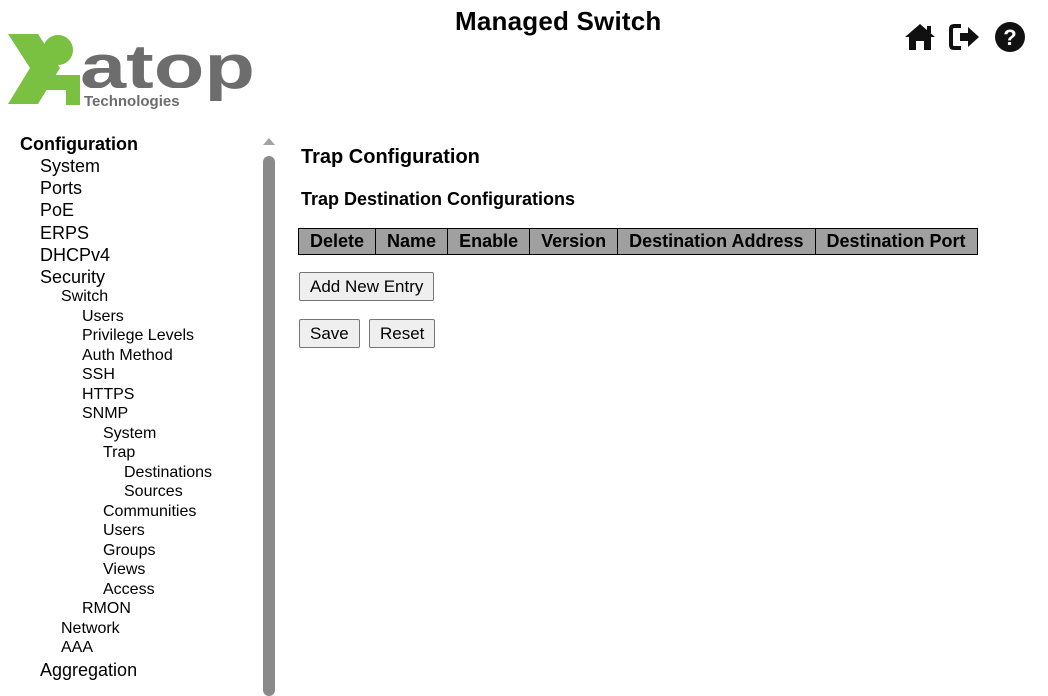 The width and height of the screenshot is (1048, 696). What do you see at coordinates (129, 434) in the screenshot?
I see `sidebar-item-snmp-system: System` at bounding box center [129, 434].